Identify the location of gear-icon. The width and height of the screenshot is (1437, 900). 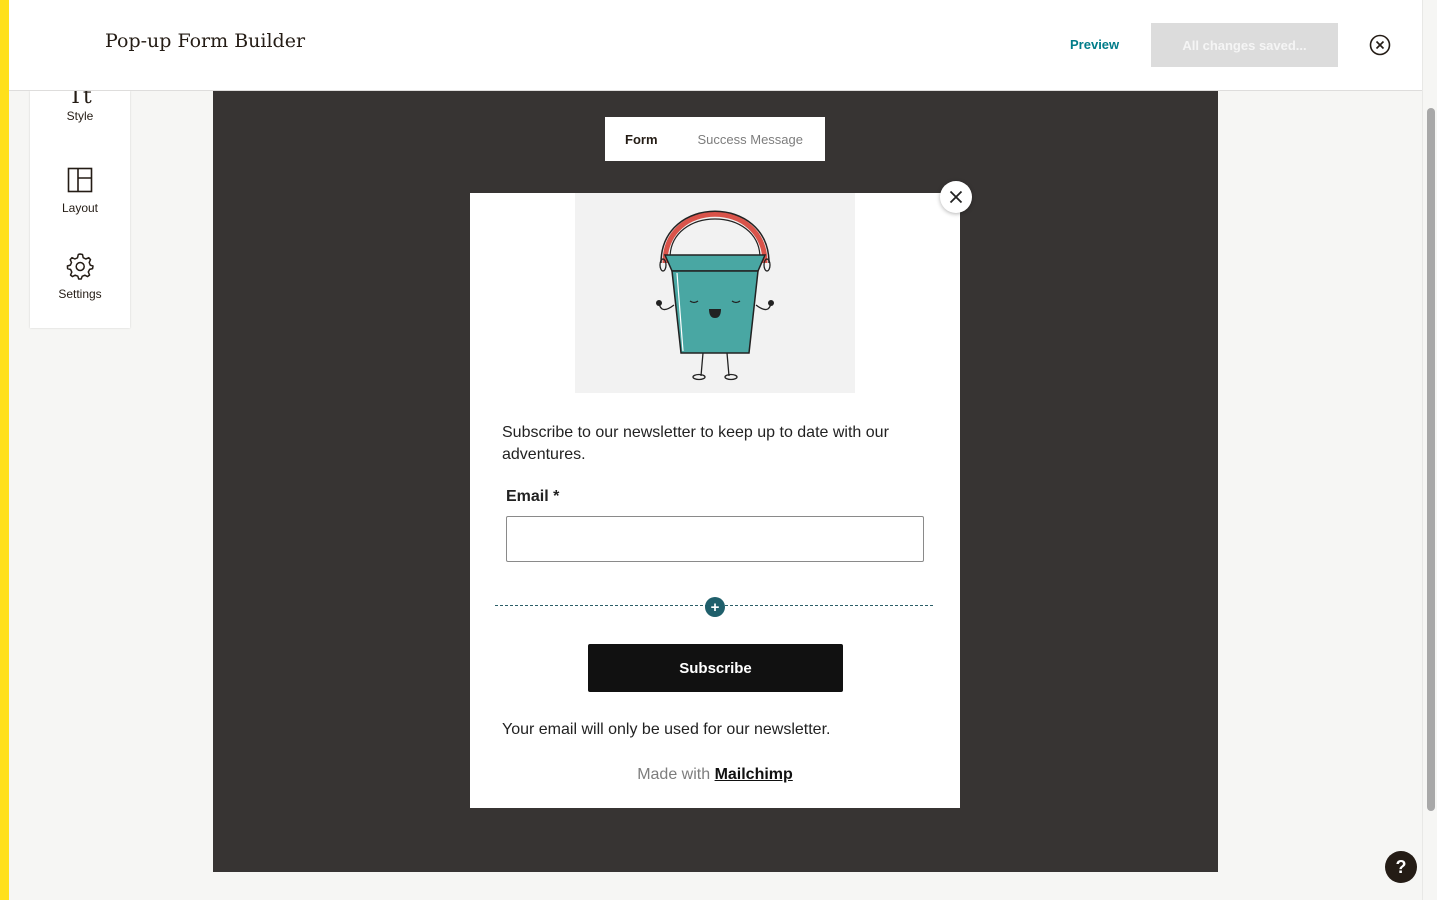
(80, 266).